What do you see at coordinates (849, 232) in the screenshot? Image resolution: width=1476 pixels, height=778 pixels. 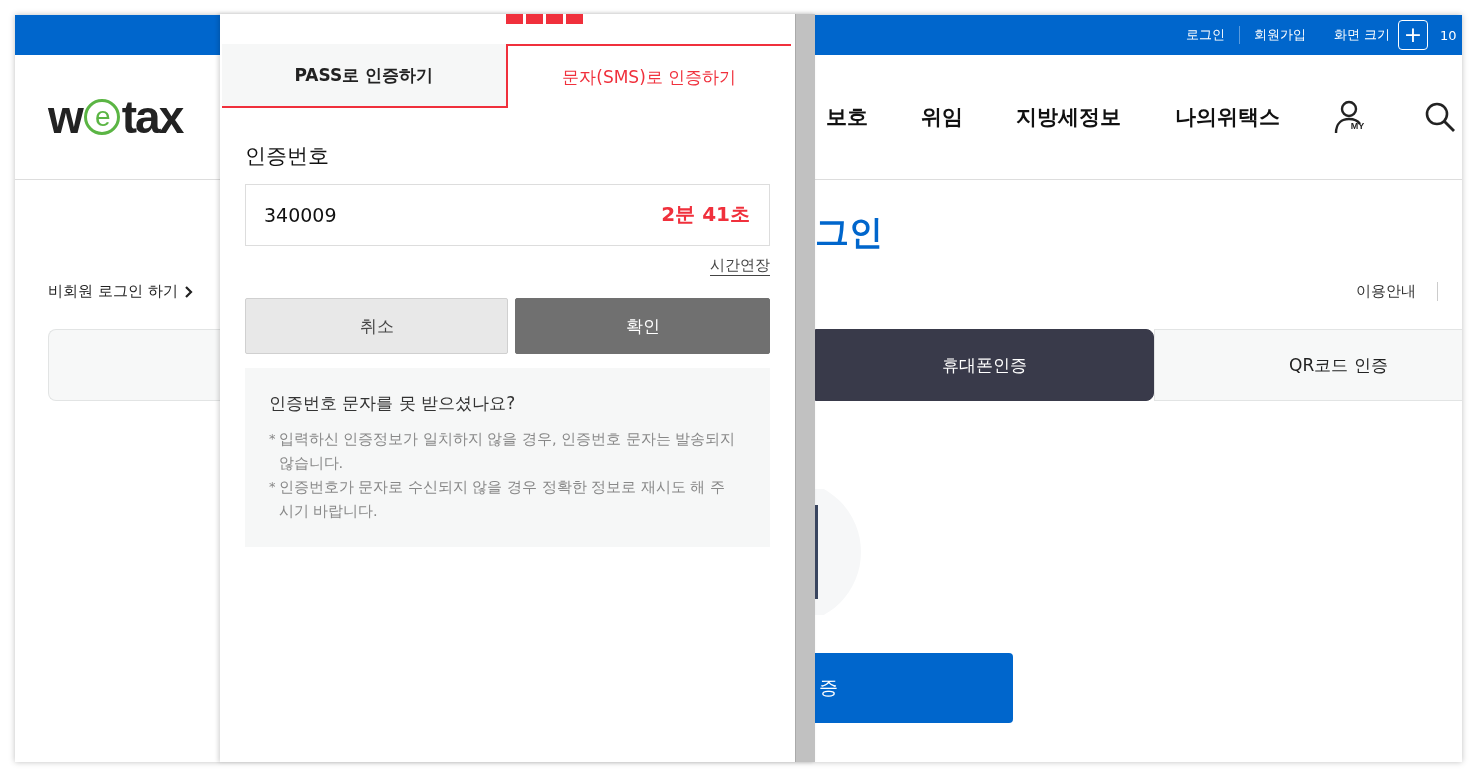 I see `page-title: 그인` at bounding box center [849, 232].